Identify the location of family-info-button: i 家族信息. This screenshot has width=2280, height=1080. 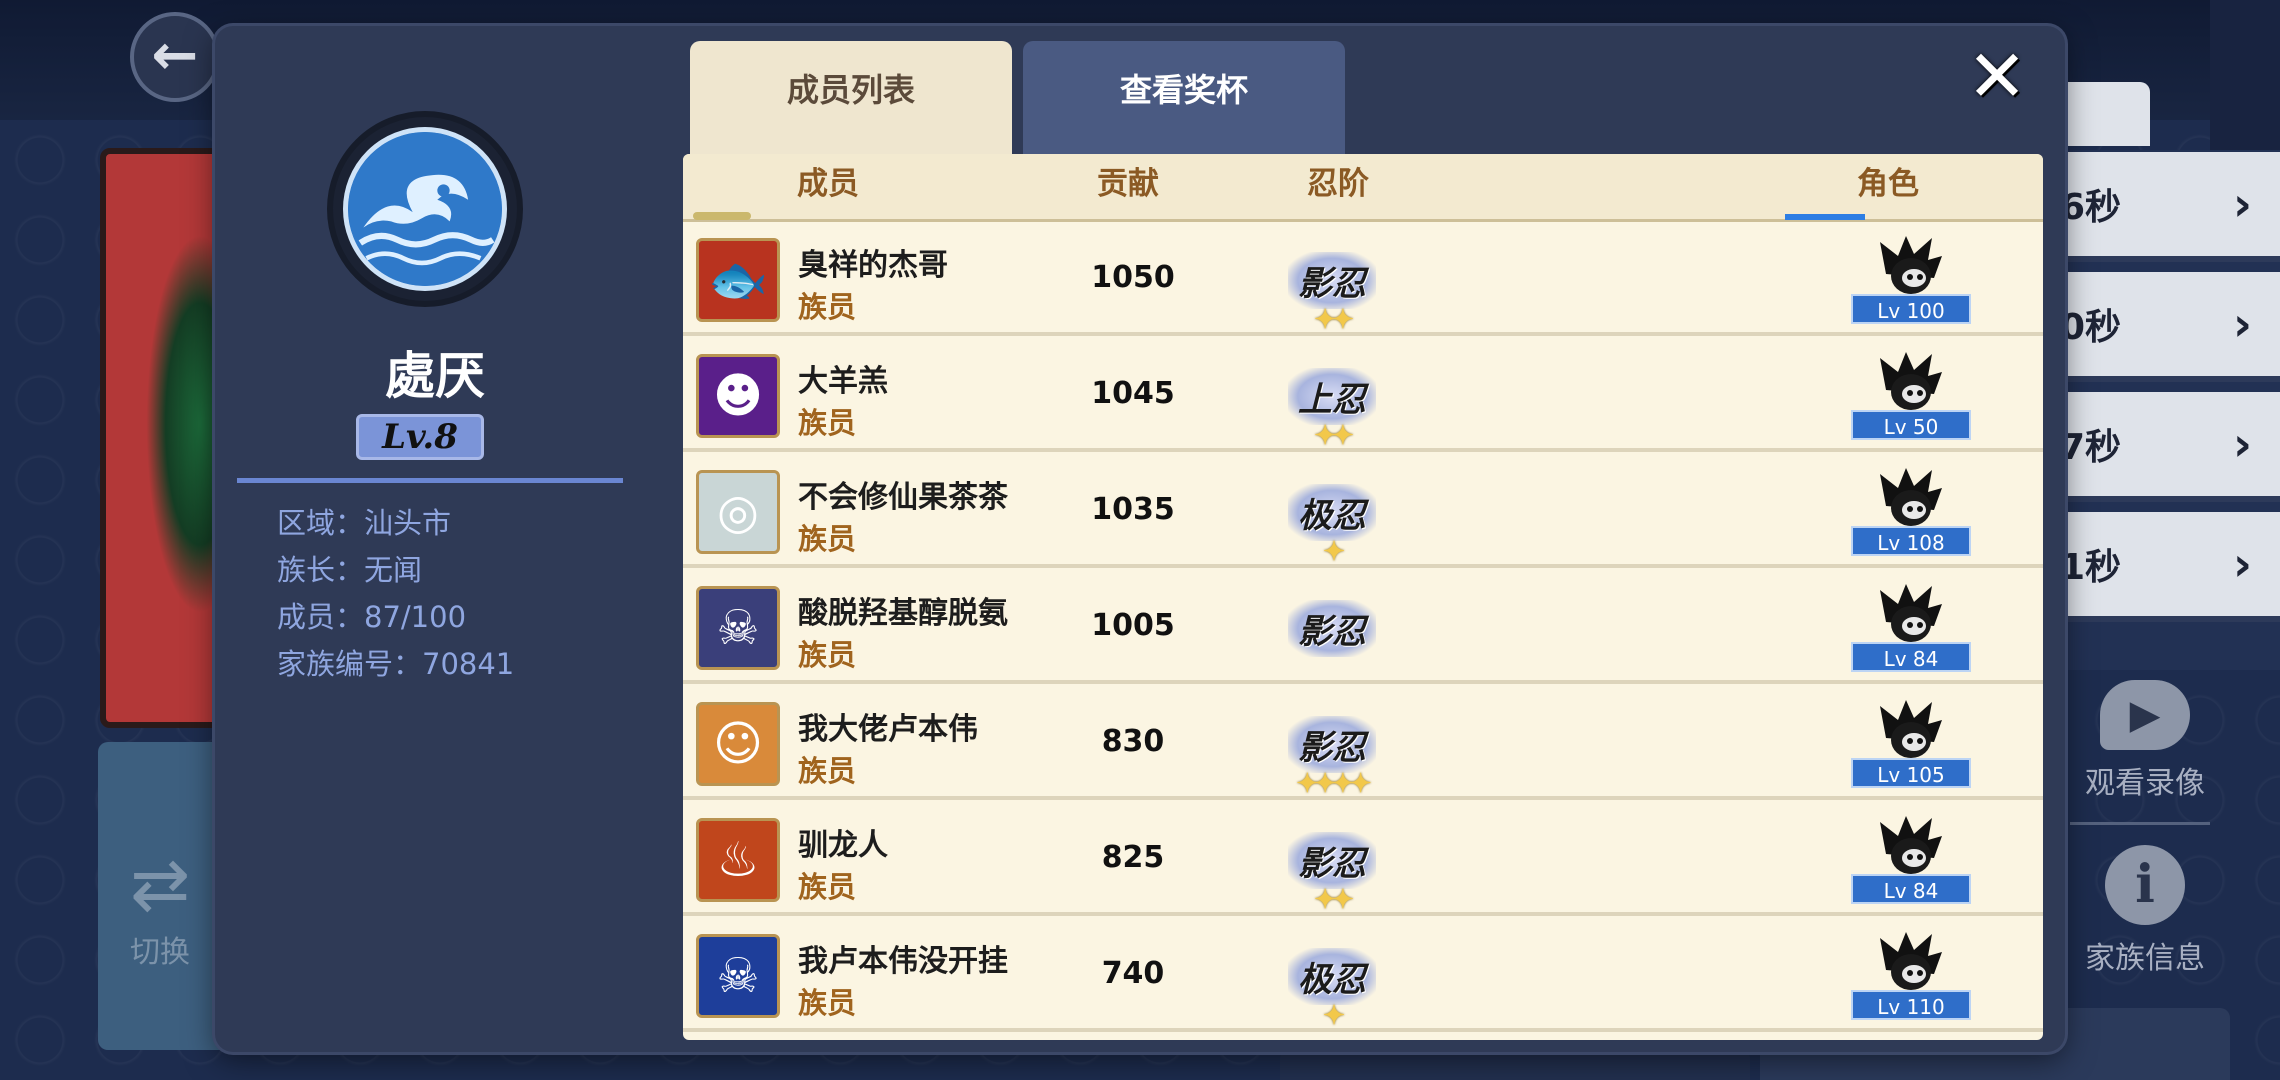
(2145, 911).